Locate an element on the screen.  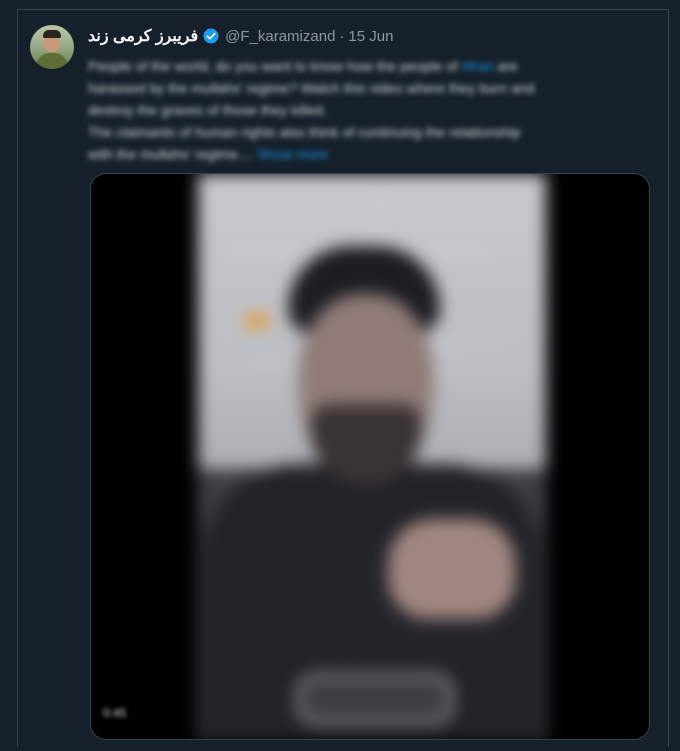
avatar-hair is located at coordinates (52, 34).